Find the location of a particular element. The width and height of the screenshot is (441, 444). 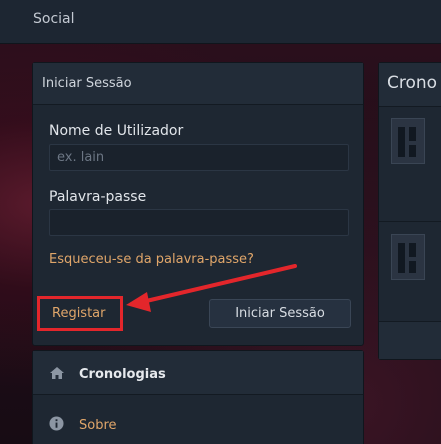

register-link-label: Registar is located at coordinates (79, 313).